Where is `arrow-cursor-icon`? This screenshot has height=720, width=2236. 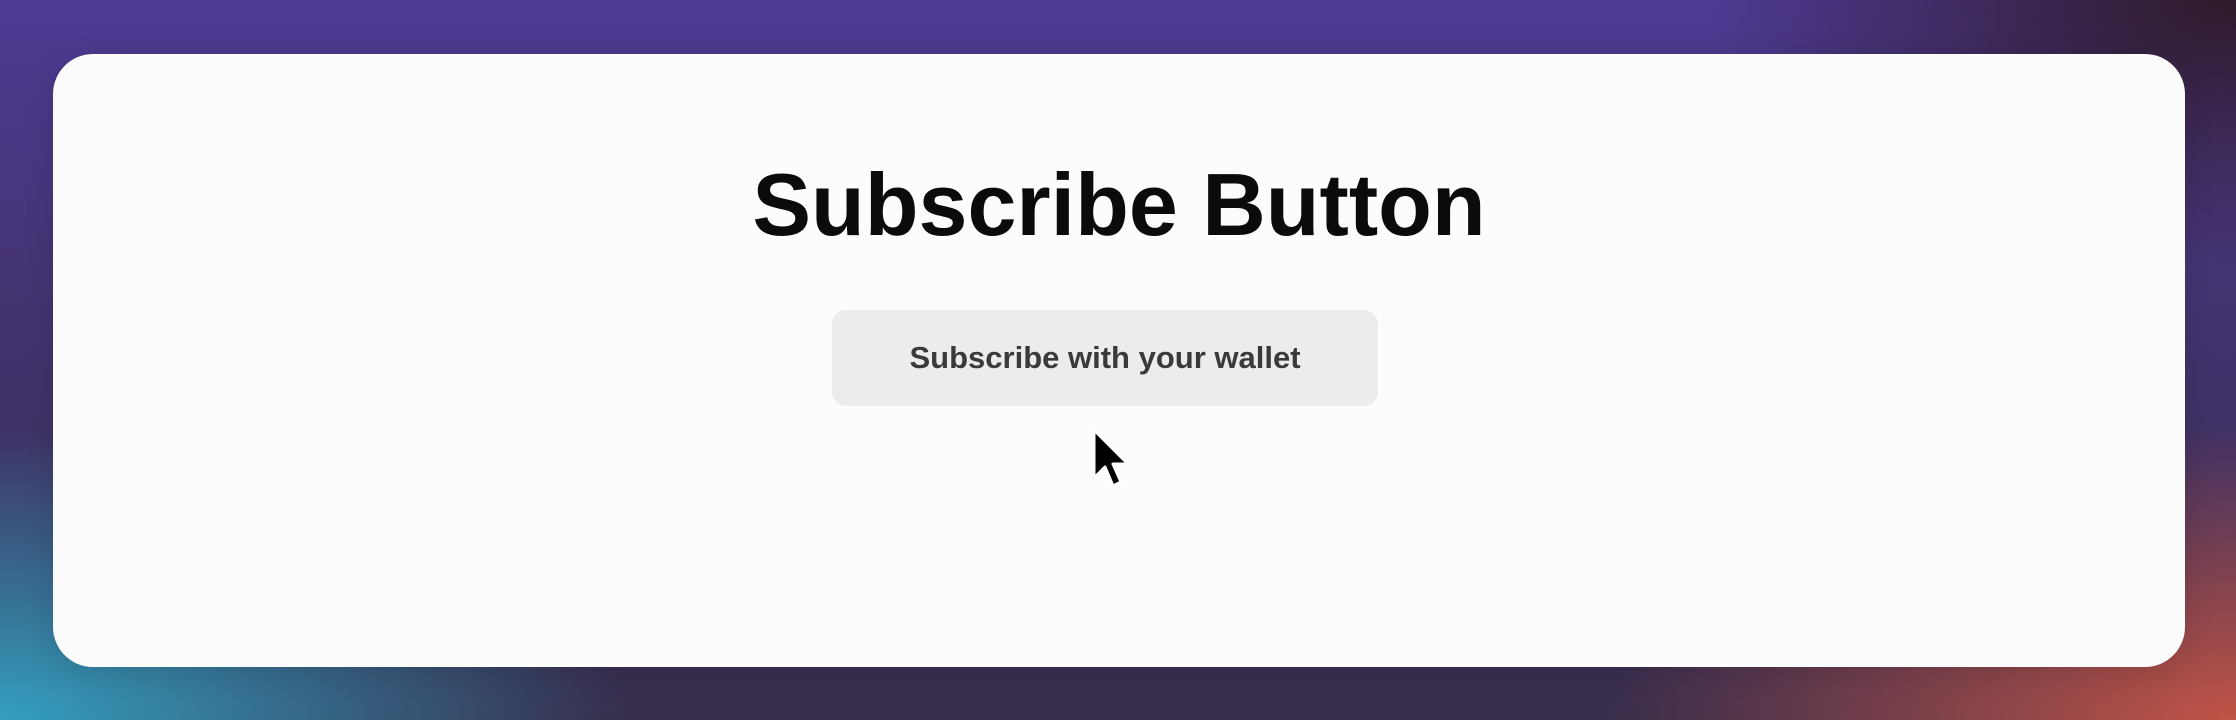 arrow-cursor-icon is located at coordinates (1111, 458).